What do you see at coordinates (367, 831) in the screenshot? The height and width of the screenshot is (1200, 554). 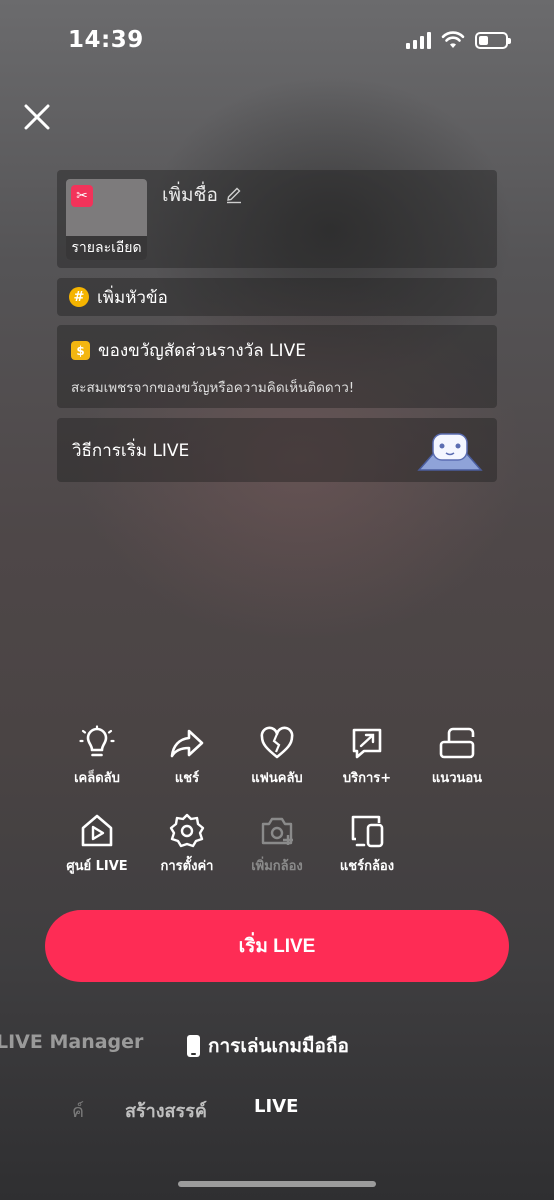 I see `share-camera-icon` at bounding box center [367, 831].